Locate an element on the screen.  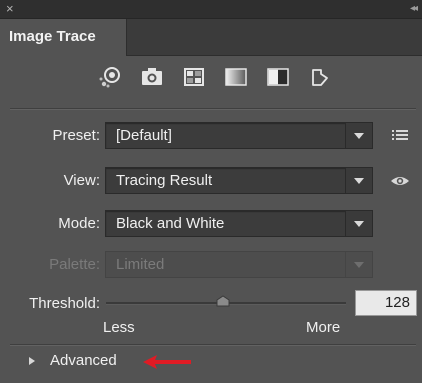
tab-image-trace: Image Trace is located at coordinates (63, 37).